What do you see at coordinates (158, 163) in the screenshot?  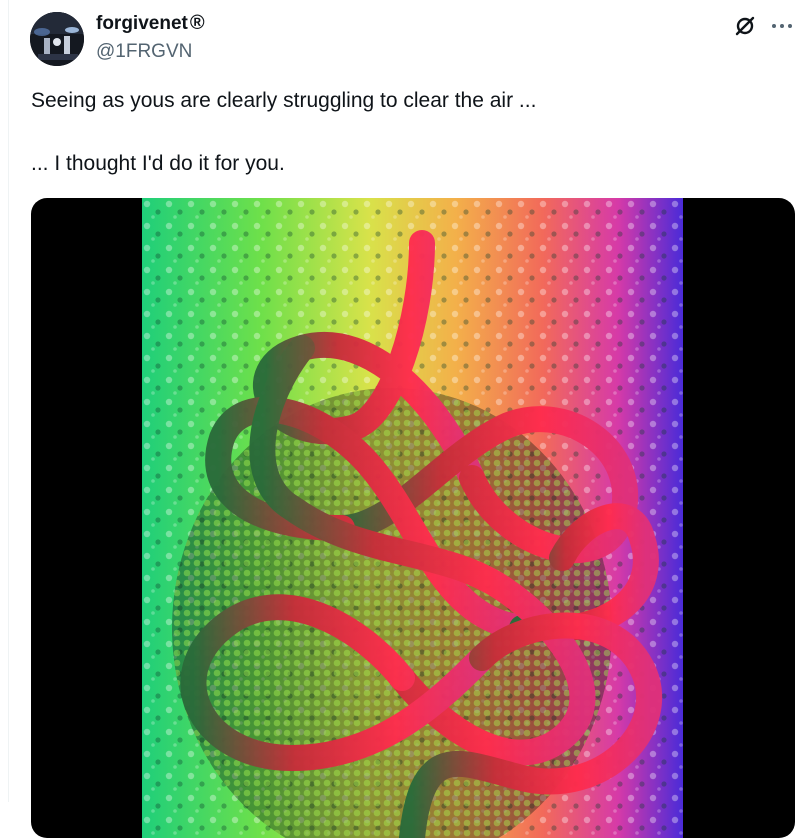 I see `tweet-text-line-2: ... I thought I'd do it for you.` at bounding box center [158, 163].